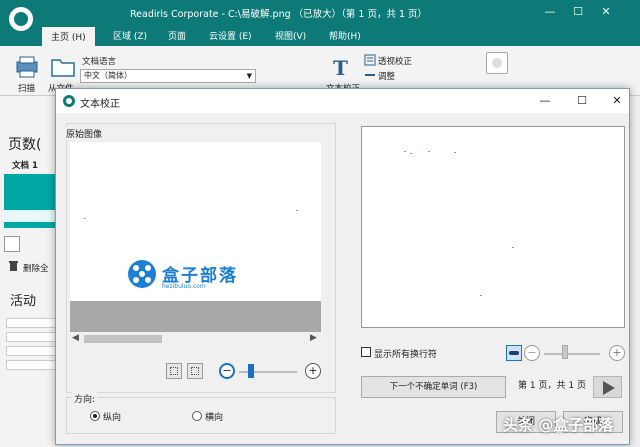  I want to click on app-small-icon, so click(69, 101).